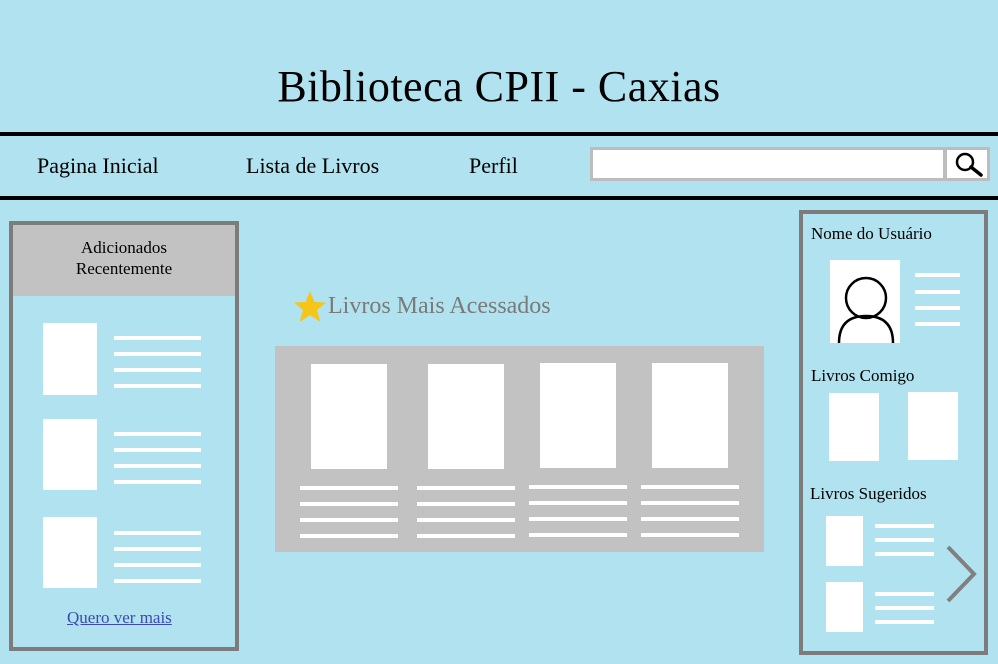 Image resolution: width=998 pixels, height=664 pixels. What do you see at coordinates (499, 134) in the screenshot?
I see `nav-top-divider` at bounding box center [499, 134].